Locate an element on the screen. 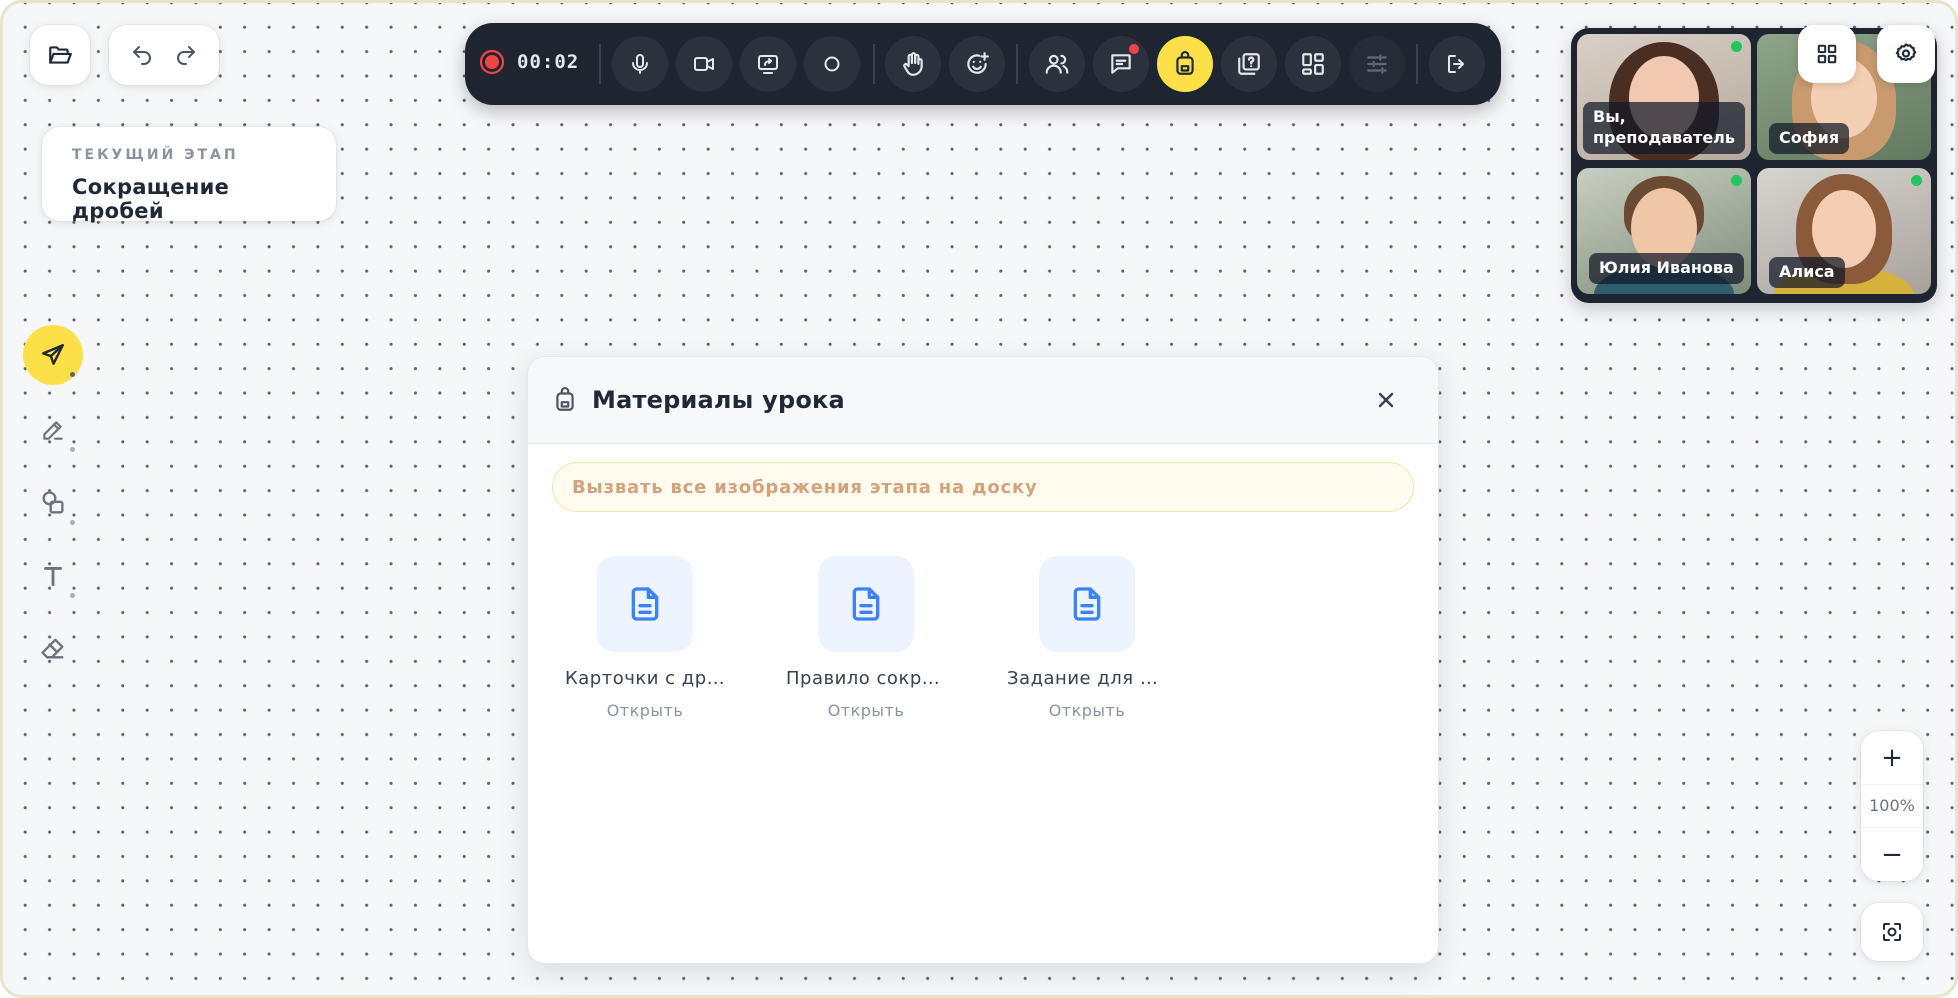  material-item: Задание для группы Открыть is located at coordinates (1087, 638).